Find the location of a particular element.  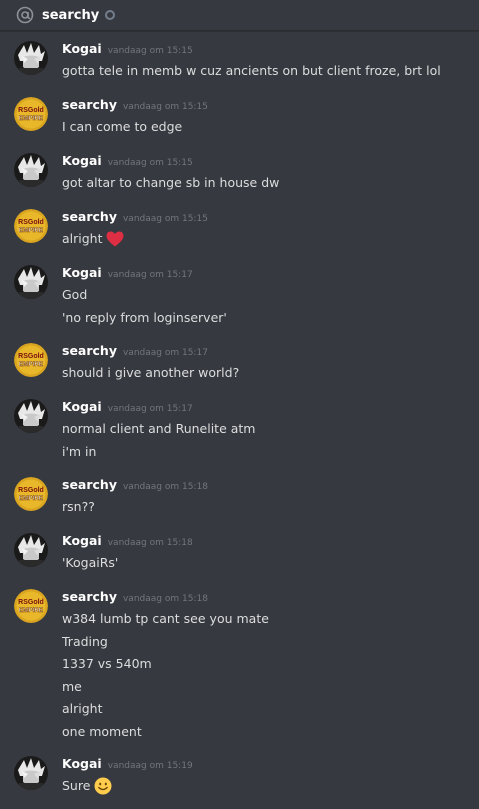

message-text: Sure is located at coordinates (76, 785).